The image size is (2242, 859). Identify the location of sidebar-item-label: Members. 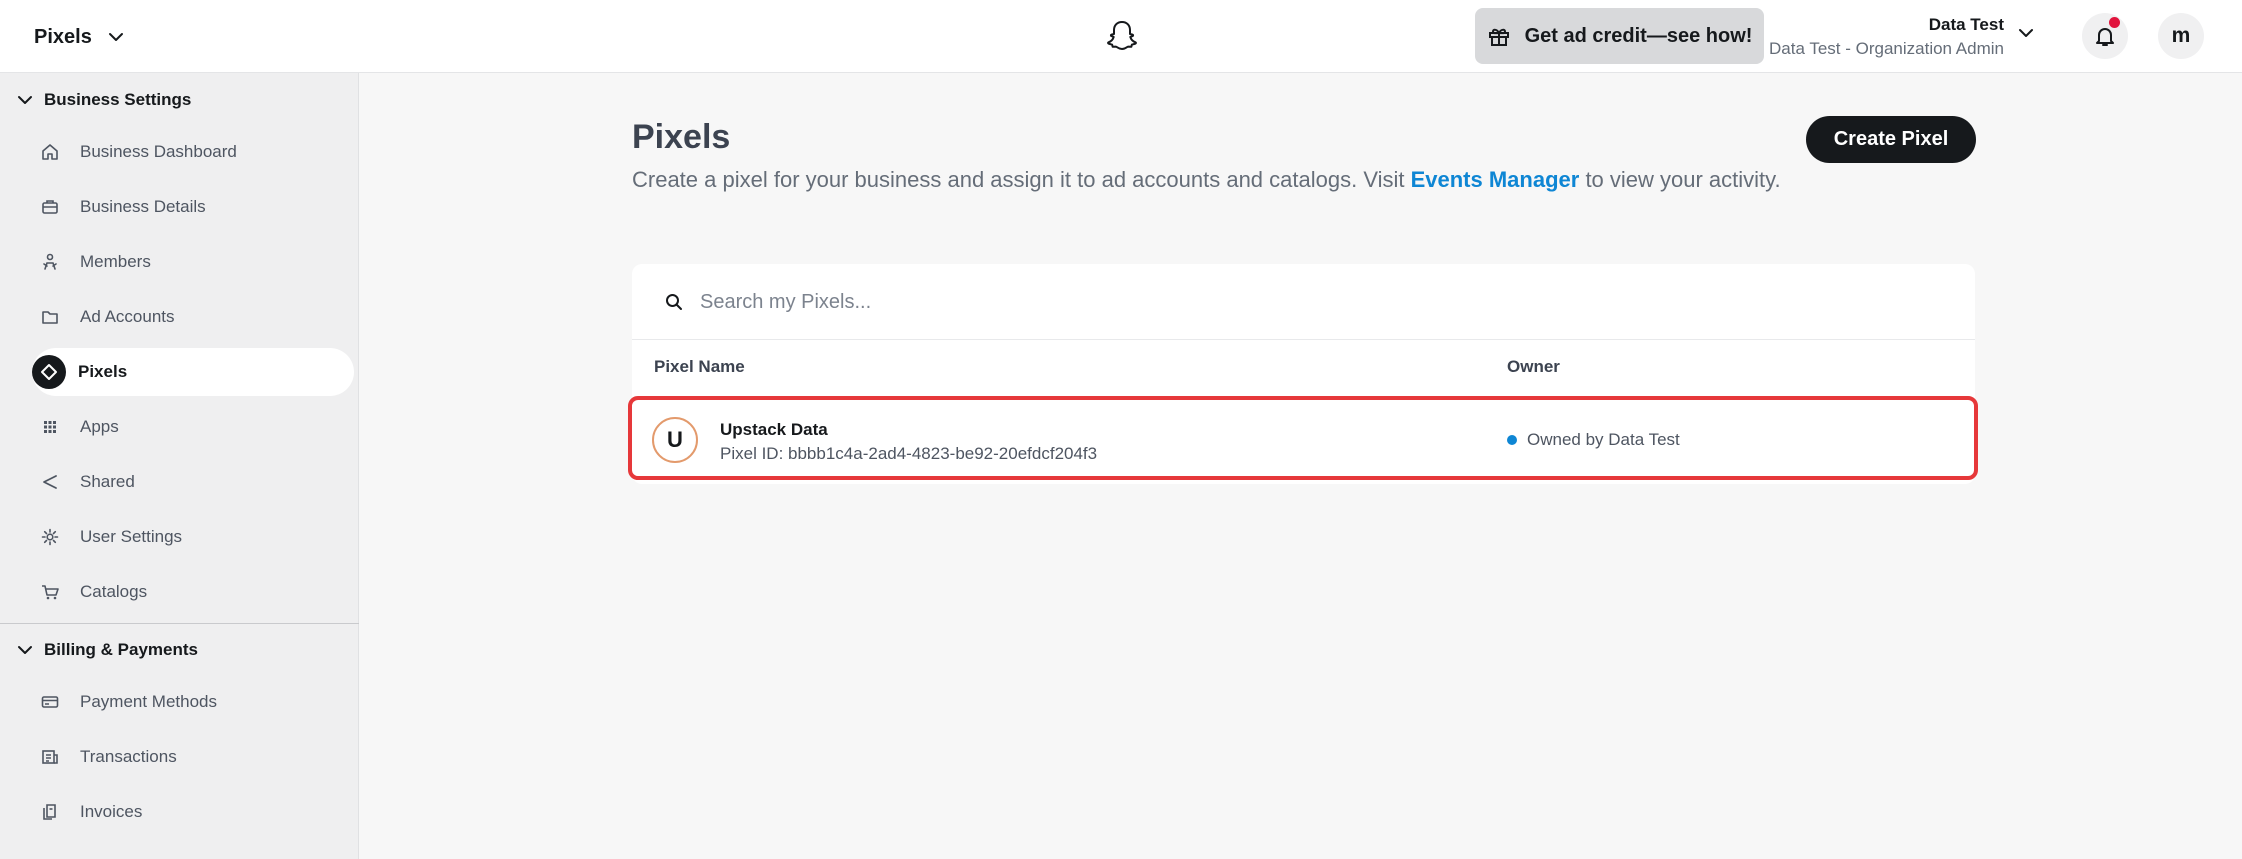
(115, 261).